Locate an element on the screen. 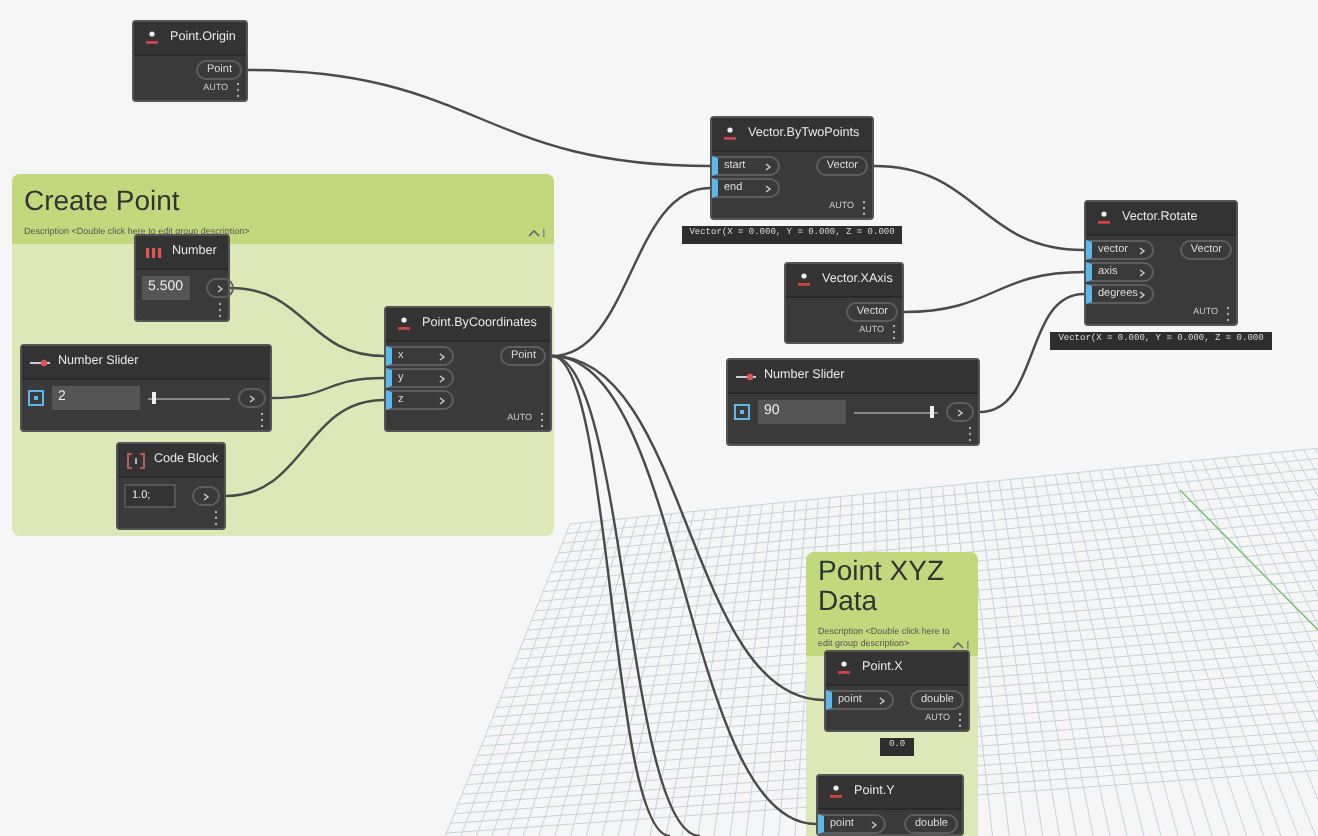  number-icon is located at coordinates (154, 252).